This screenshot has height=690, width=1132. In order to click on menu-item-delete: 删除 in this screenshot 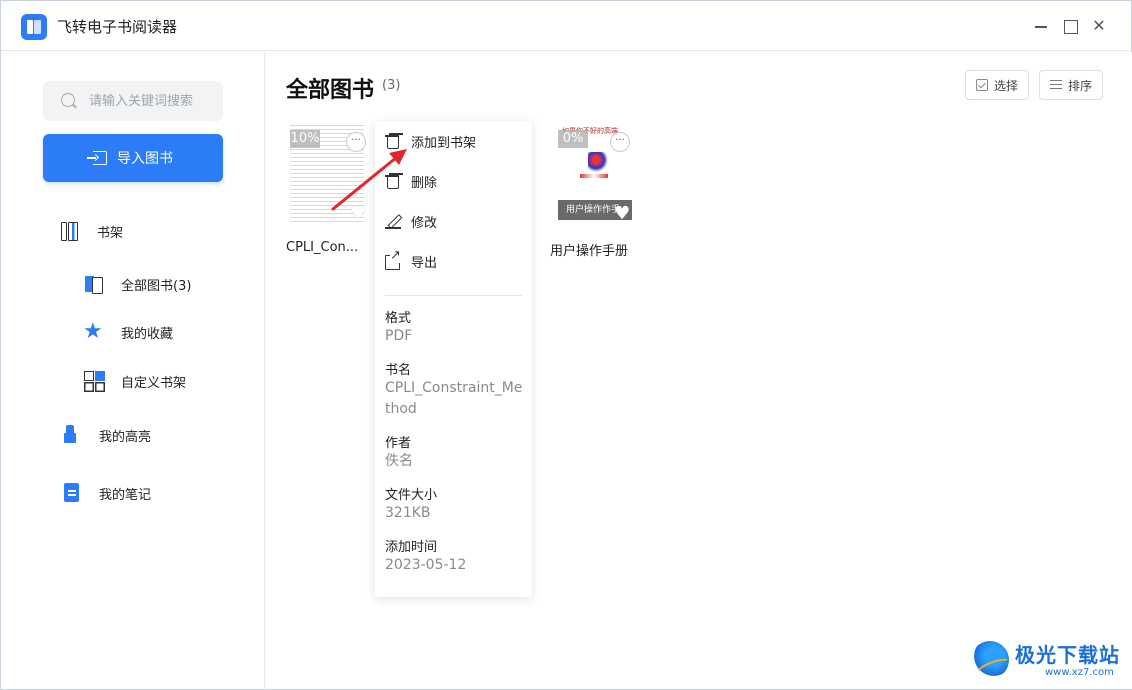, I will do `click(453, 181)`.